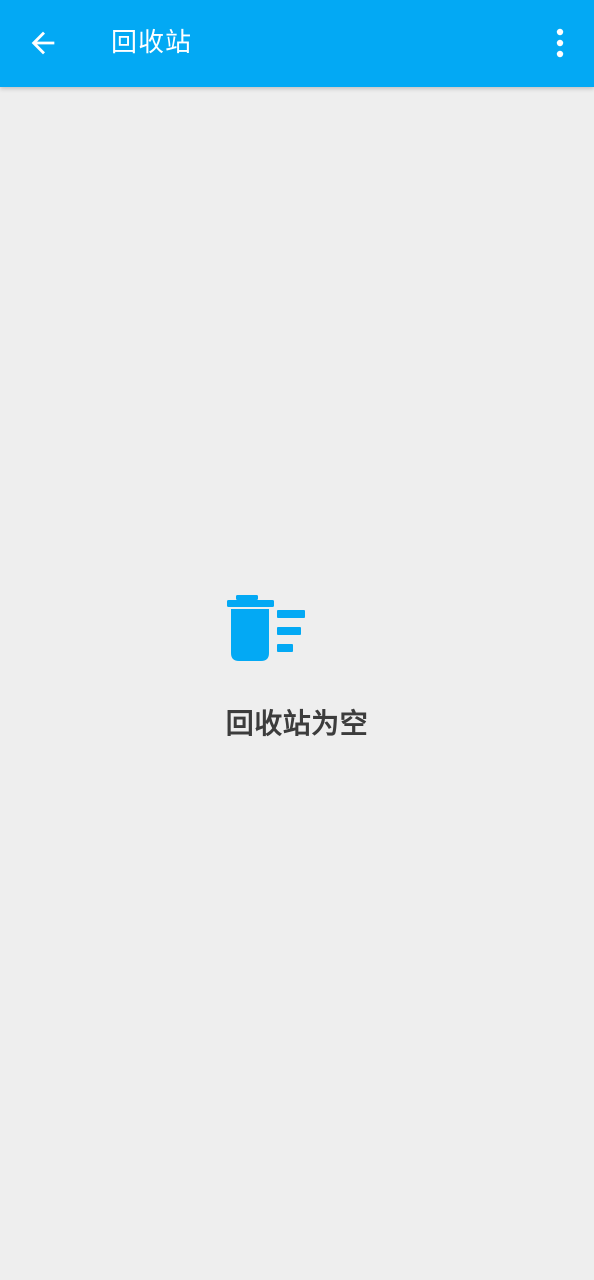 Image resolution: width=594 pixels, height=1280 pixels. Describe the element at coordinates (152, 43) in the screenshot. I see `page-title: 回收站` at that location.